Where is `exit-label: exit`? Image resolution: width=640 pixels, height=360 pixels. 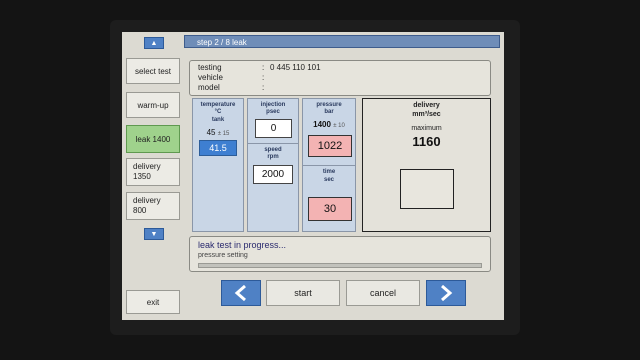
exit-label: exit is located at coordinates (153, 302).